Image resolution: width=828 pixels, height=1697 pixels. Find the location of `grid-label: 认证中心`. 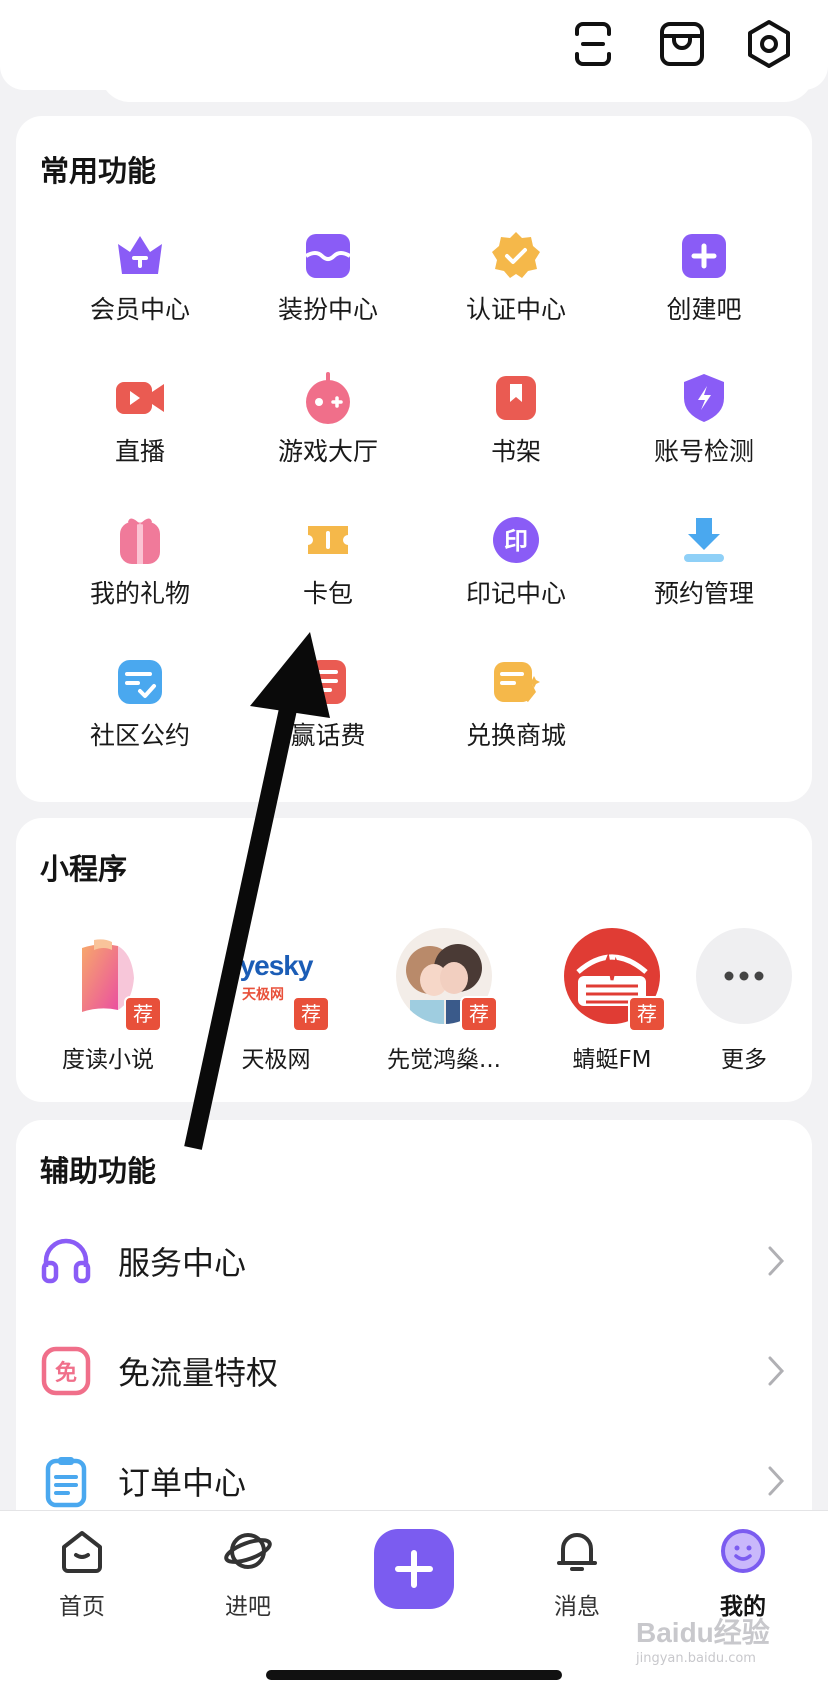

grid-label: 认证中心 is located at coordinates (515, 309).